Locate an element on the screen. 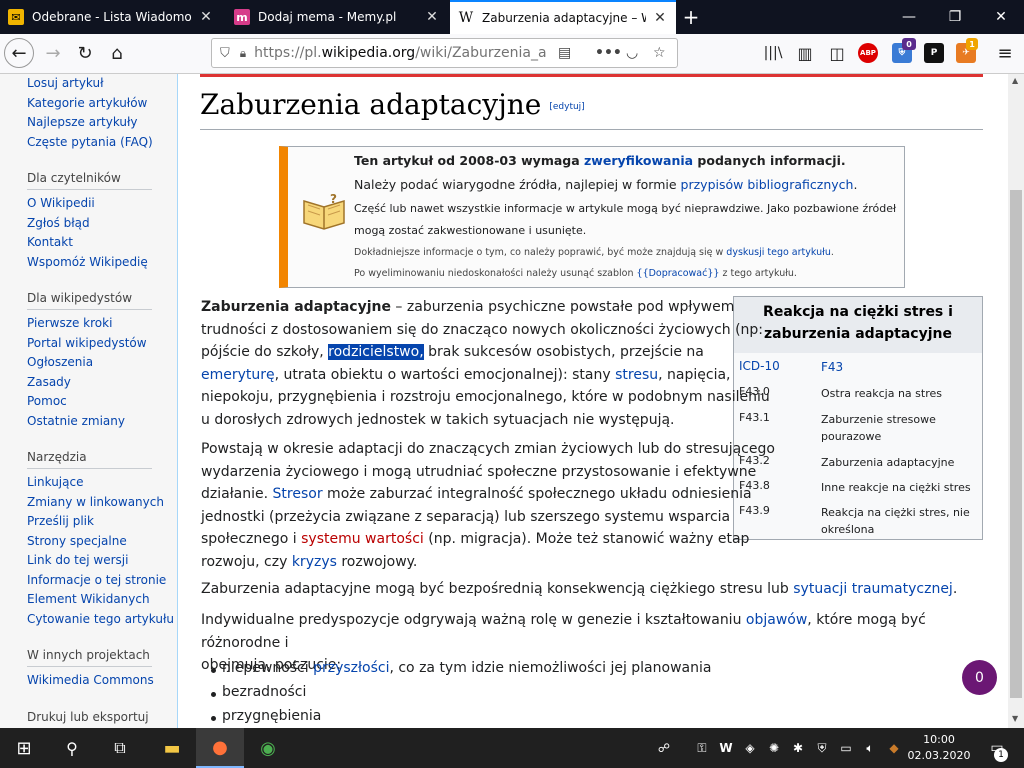  stres-link: stresu is located at coordinates (636, 375).